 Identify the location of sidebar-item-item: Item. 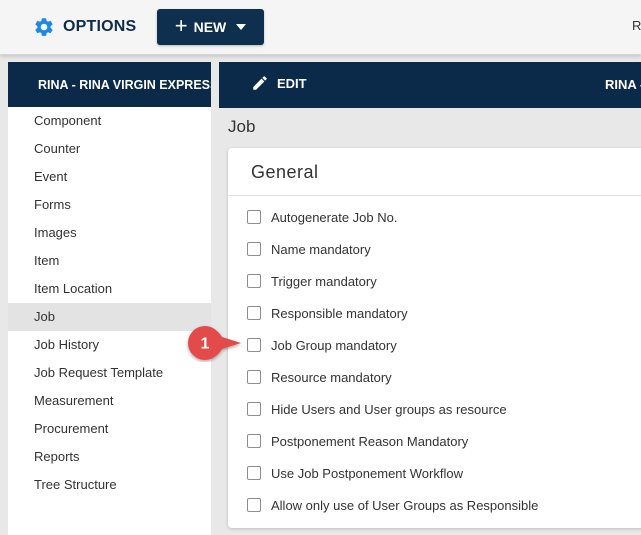
(109, 261).